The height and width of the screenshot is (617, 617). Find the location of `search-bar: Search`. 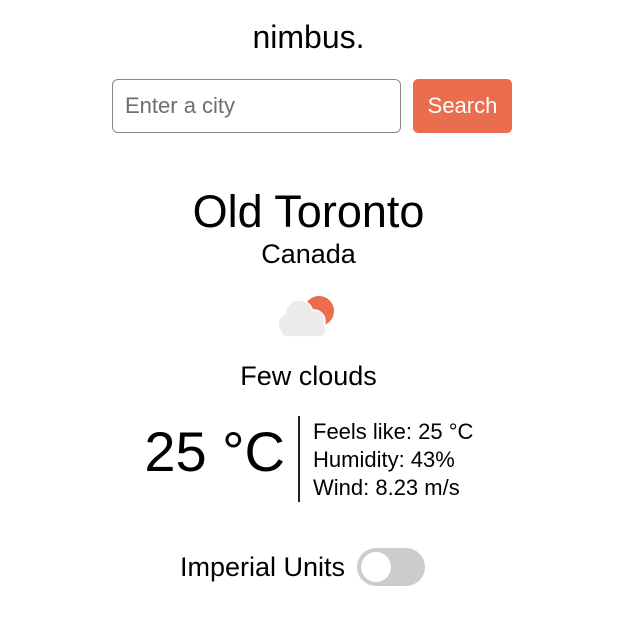

search-bar: Search is located at coordinates (312, 106).